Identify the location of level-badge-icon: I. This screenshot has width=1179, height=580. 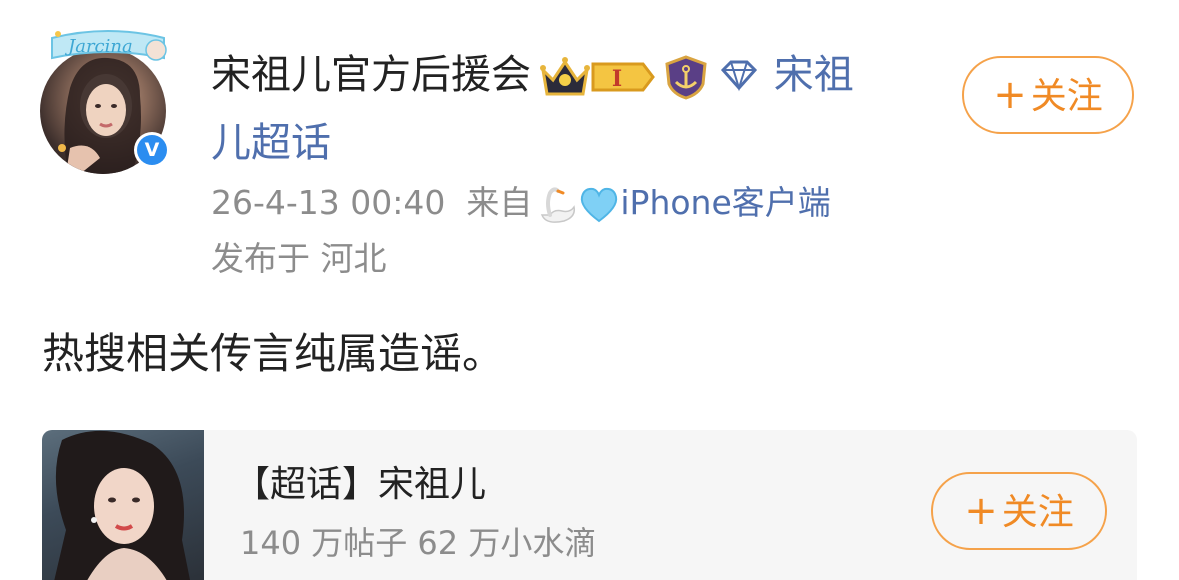
(623, 77).